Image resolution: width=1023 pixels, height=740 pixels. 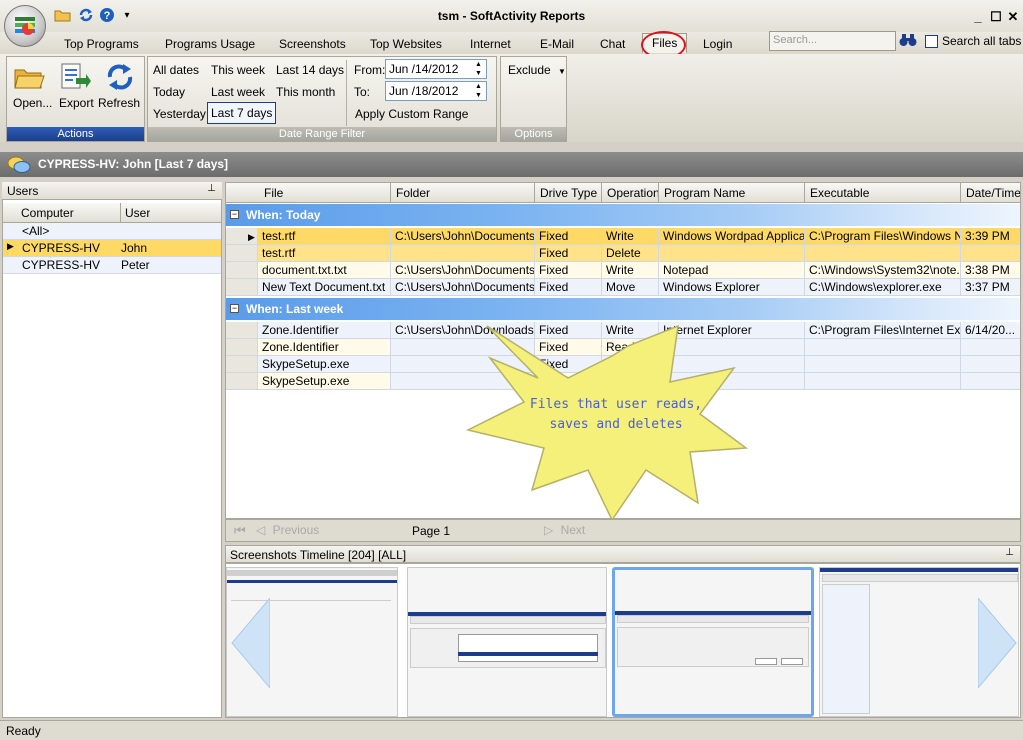 I want to click on all-dates-option: All dates, so click(x=176, y=70).